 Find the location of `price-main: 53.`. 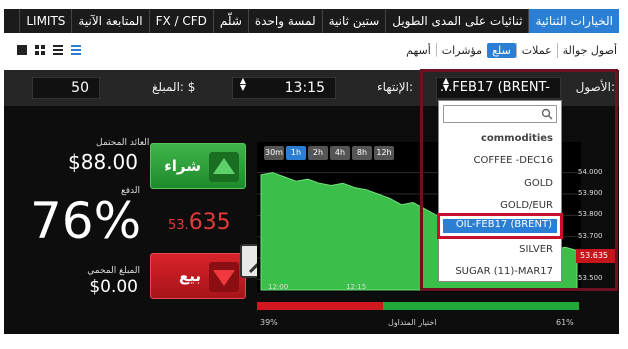

price-main: 53. is located at coordinates (178, 225).